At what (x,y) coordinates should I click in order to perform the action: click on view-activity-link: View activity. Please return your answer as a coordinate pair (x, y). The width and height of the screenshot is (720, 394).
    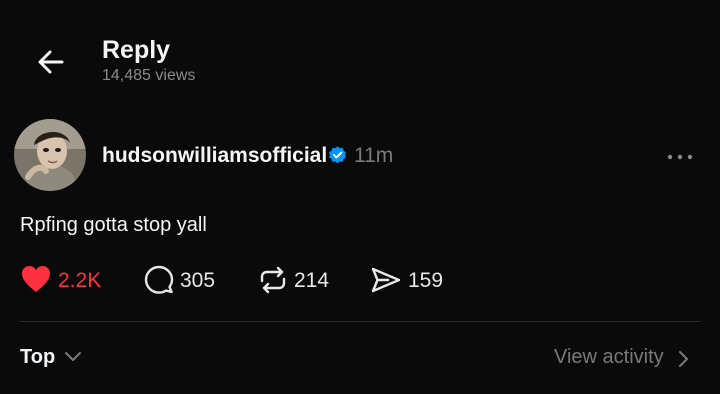
    Looking at the image, I should click on (624, 358).